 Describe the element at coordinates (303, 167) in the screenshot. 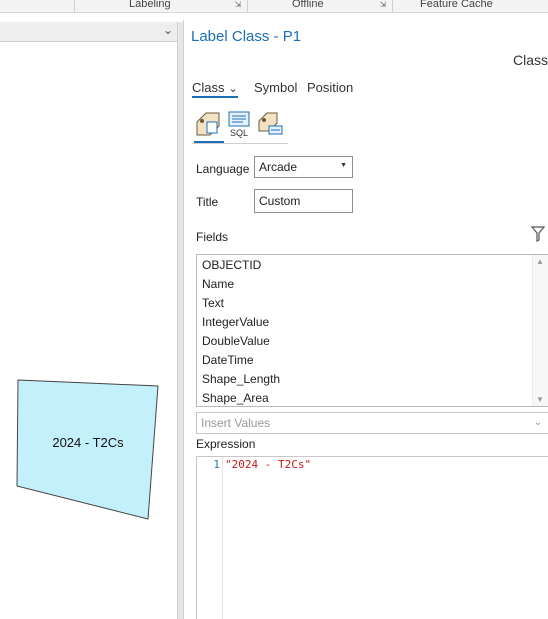

I see `language-dropdown: Arcade ▼` at that location.